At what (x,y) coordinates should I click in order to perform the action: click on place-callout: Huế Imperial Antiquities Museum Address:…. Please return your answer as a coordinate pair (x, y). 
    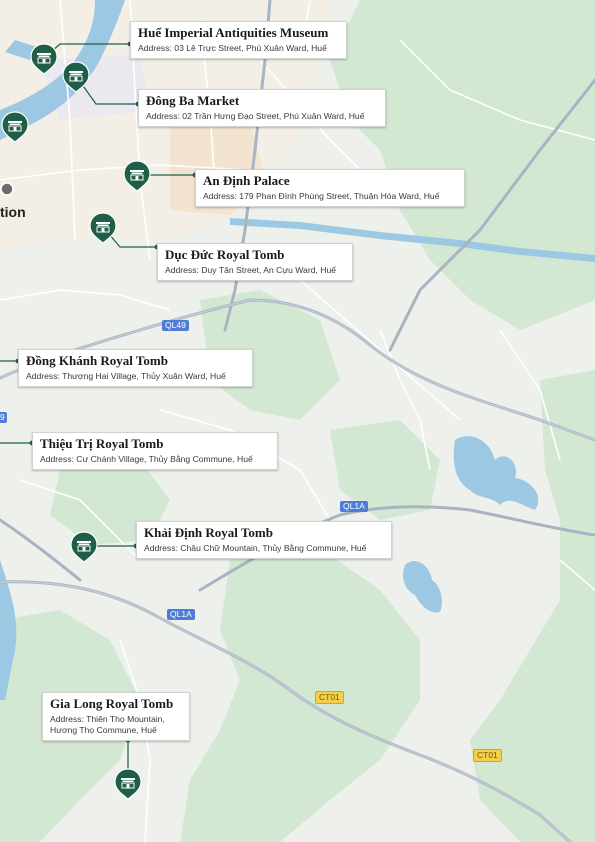
    Looking at the image, I should click on (238, 40).